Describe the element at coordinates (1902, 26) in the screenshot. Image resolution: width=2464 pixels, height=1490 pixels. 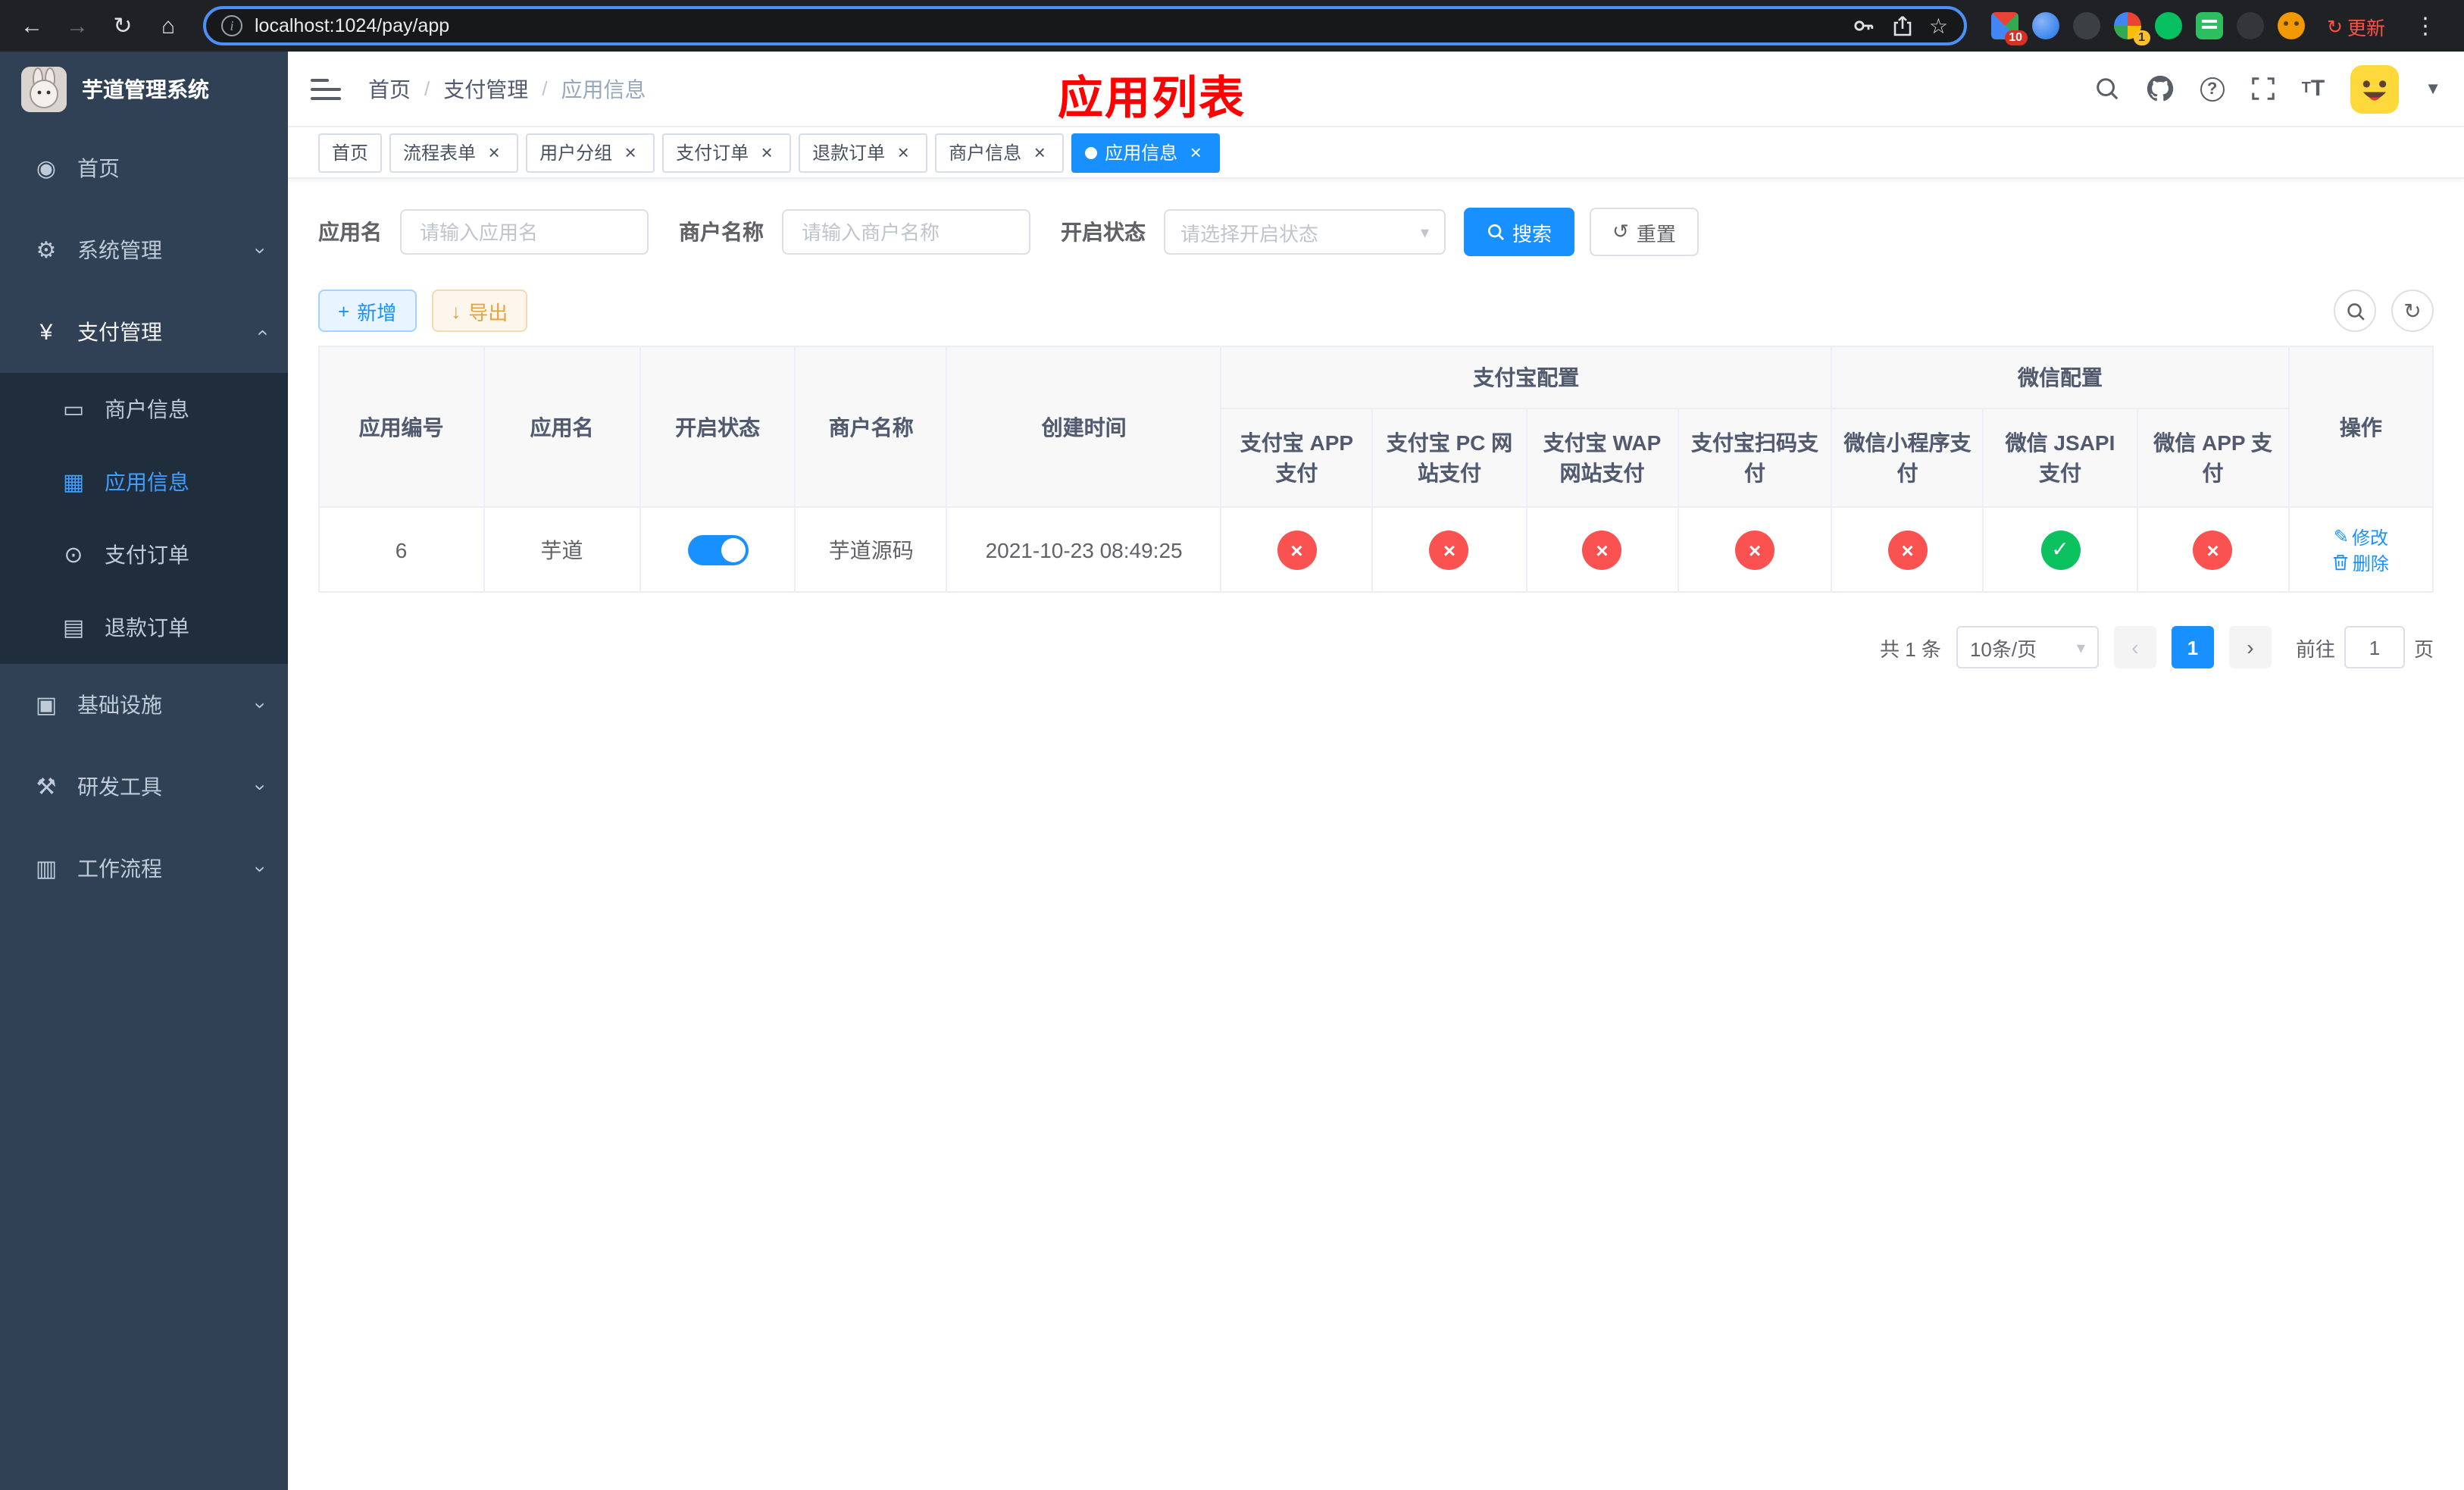
I see `share-icon` at that location.